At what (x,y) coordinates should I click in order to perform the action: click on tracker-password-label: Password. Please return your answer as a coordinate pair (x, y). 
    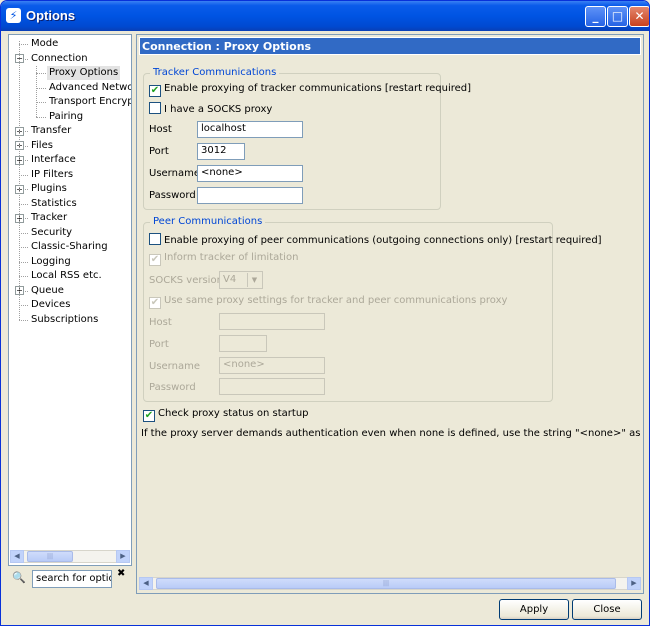
    Looking at the image, I should click on (172, 195).